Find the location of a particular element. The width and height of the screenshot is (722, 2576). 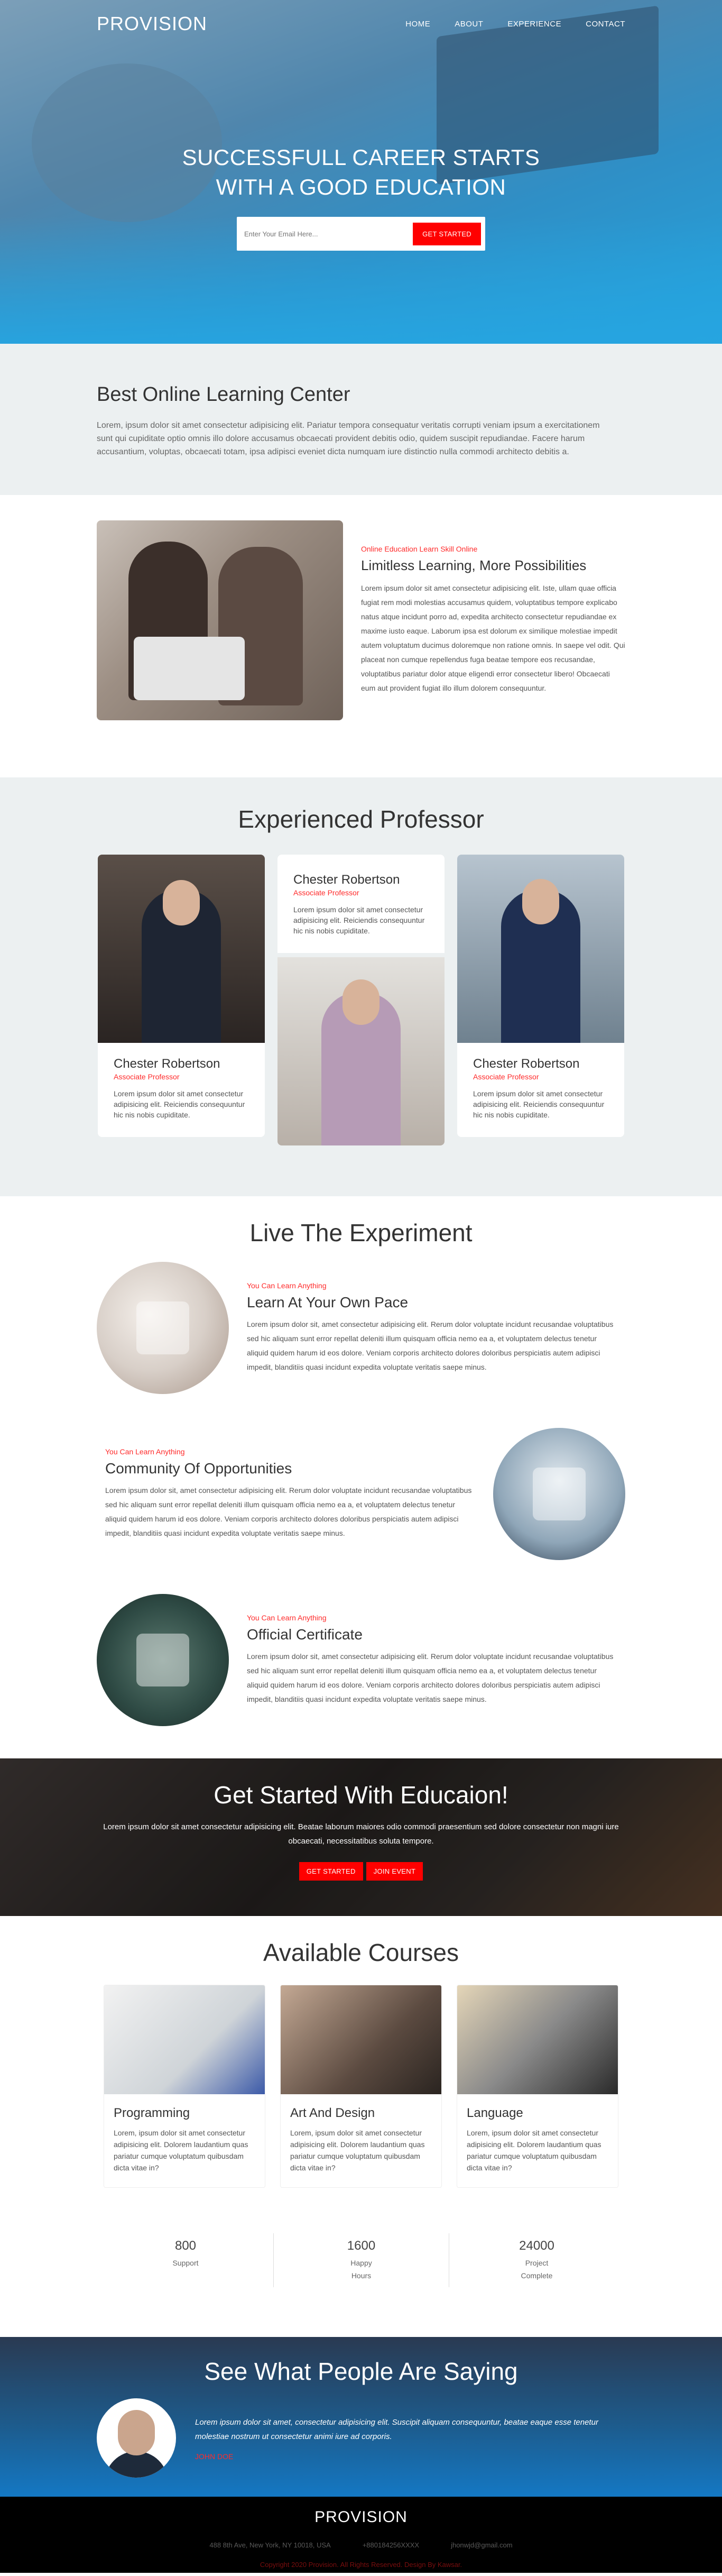

experiment-item-title: Official Certificate is located at coordinates (305, 1635).